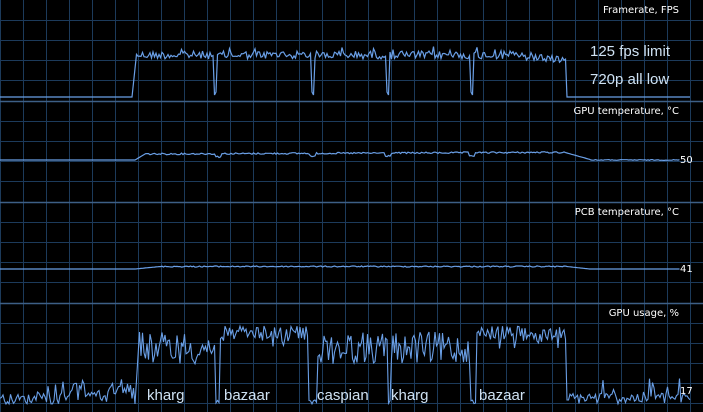  What do you see at coordinates (629, 79) in the screenshot?
I see `fps-annotation: 720p all low` at bounding box center [629, 79].